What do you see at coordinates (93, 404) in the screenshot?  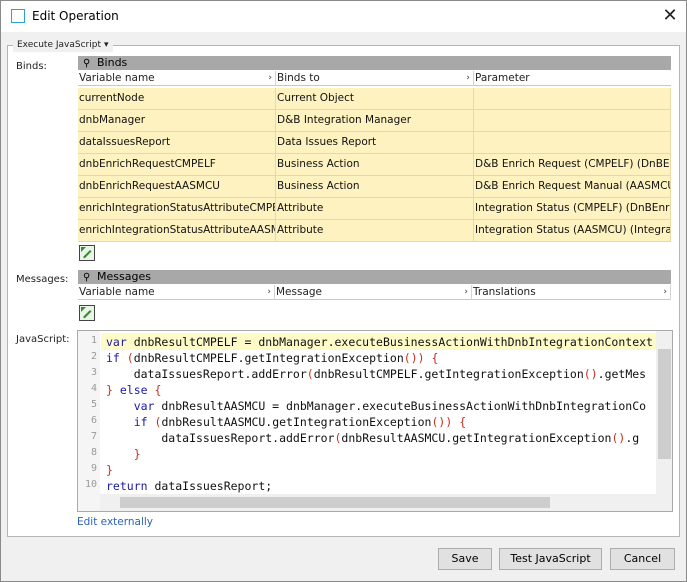 I see `line-number: 5` at bounding box center [93, 404].